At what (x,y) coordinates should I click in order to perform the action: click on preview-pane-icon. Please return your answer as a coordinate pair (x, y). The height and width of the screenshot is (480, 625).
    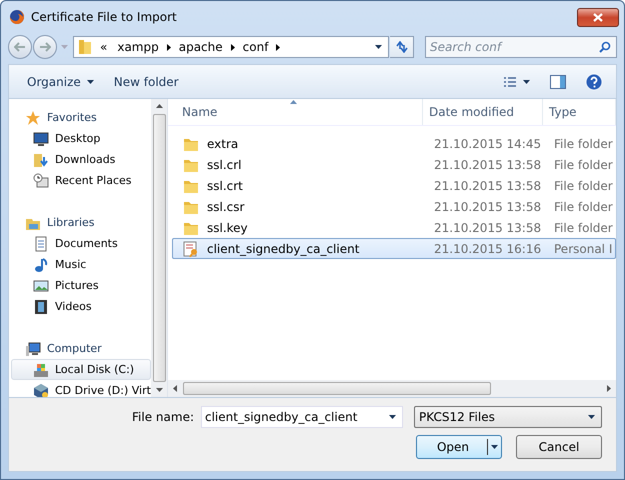
    Looking at the image, I should click on (558, 81).